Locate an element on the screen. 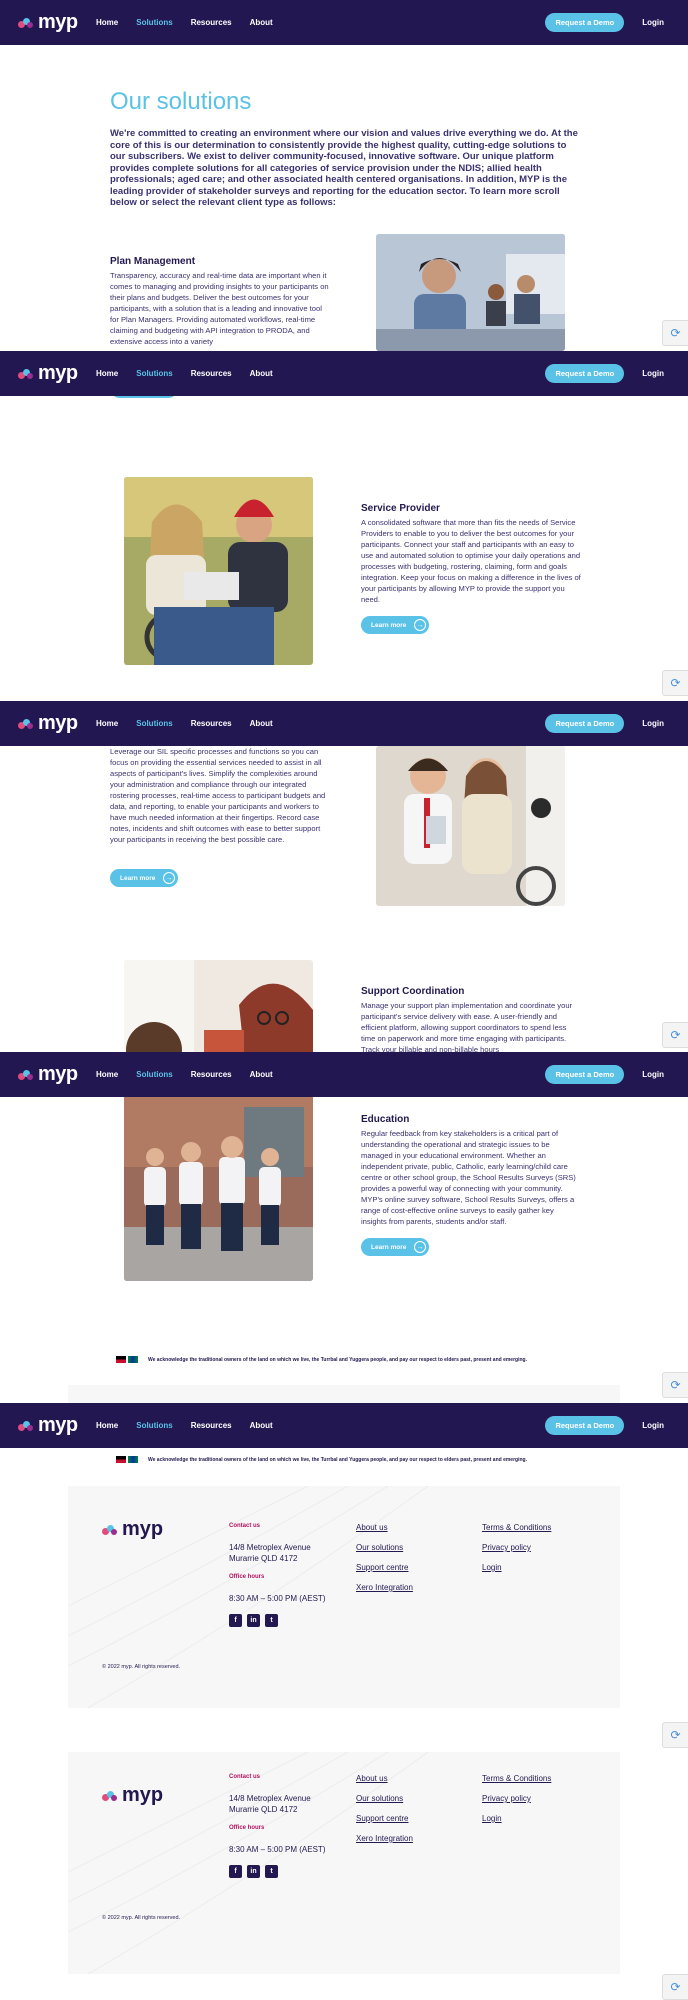 Image resolution: width=688 pixels, height=2000 pixels. service-provider-photo is located at coordinates (218, 571).